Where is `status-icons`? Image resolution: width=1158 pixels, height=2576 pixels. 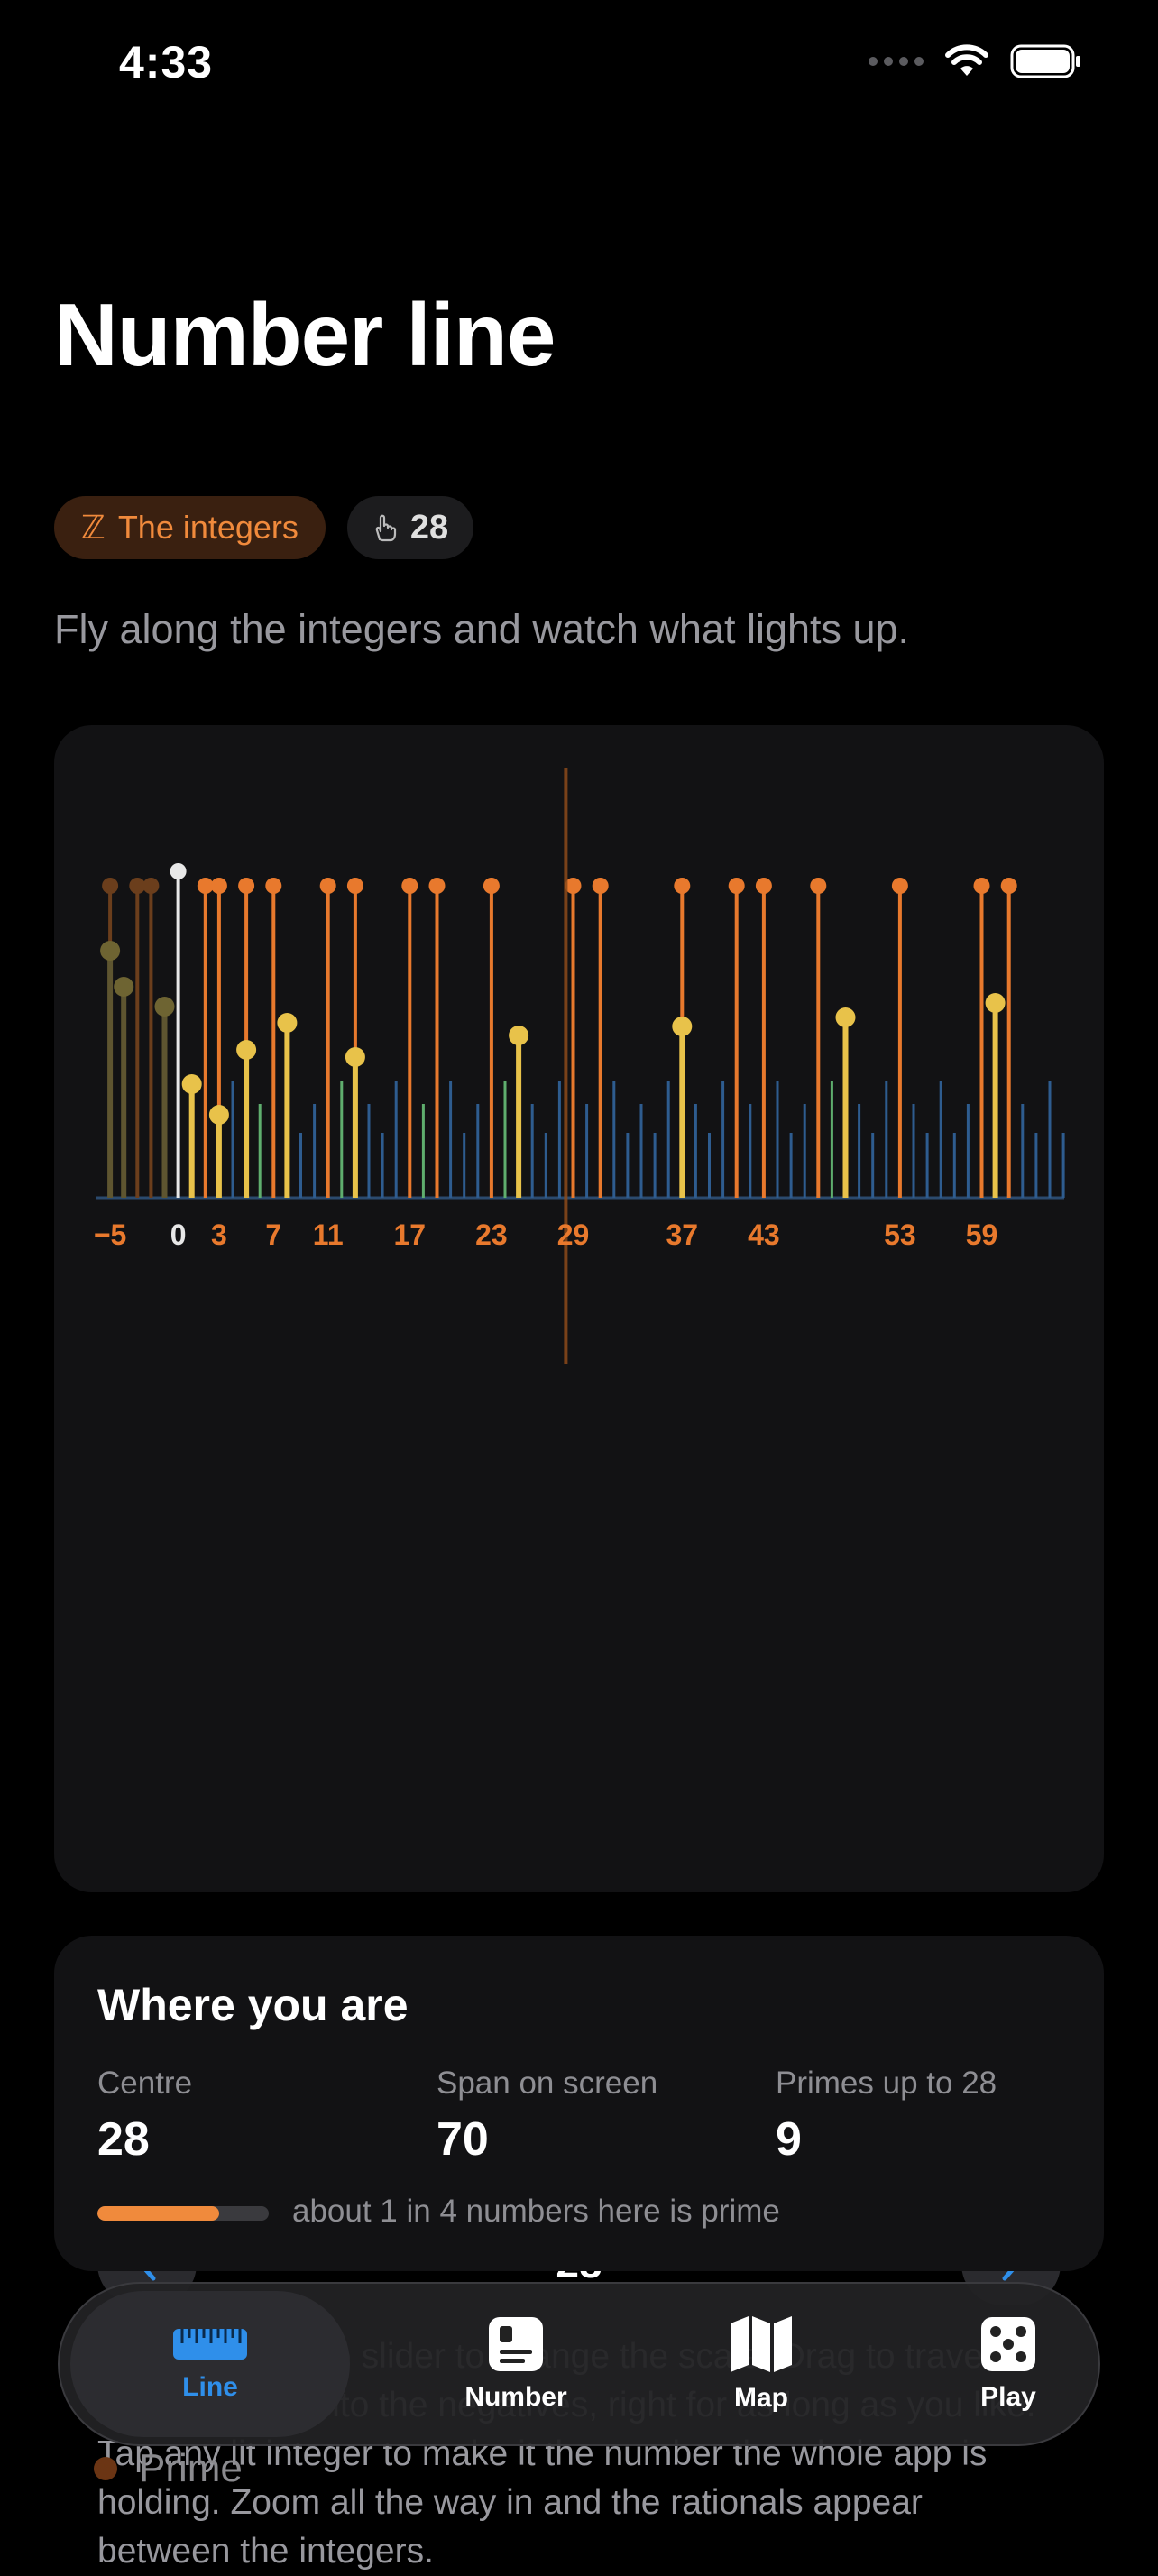
status-icons is located at coordinates (975, 61).